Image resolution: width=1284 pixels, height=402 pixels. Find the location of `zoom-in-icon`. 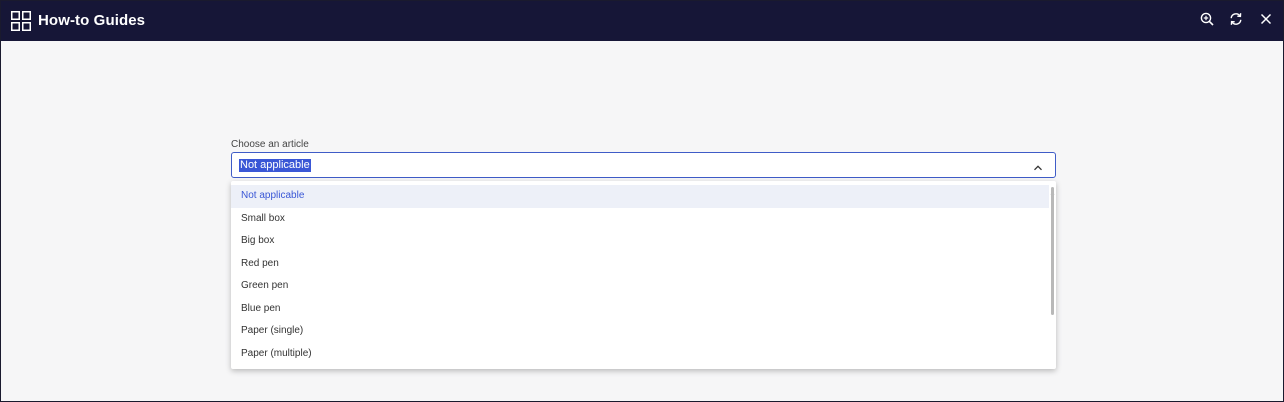

zoom-in-icon is located at coordinates (1207, 21).